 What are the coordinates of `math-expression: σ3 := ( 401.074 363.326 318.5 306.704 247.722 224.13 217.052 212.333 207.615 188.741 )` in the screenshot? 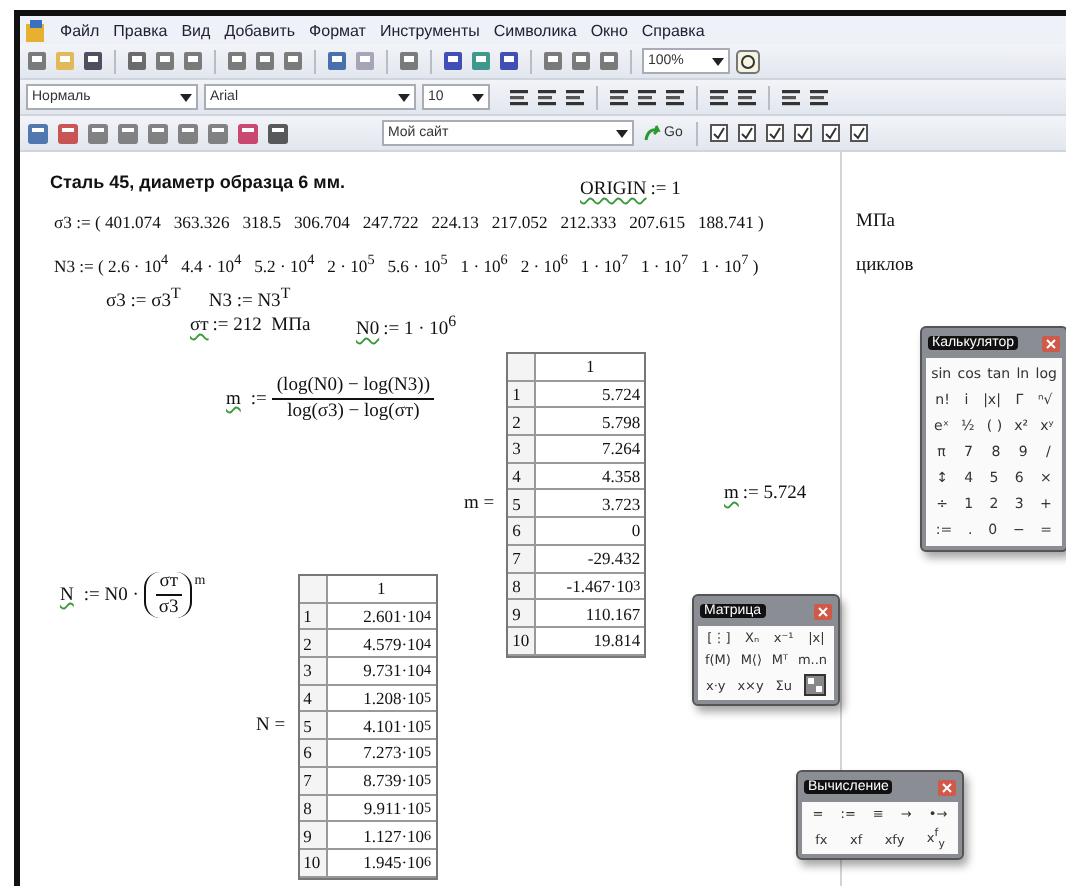 It's located at (409, 222).